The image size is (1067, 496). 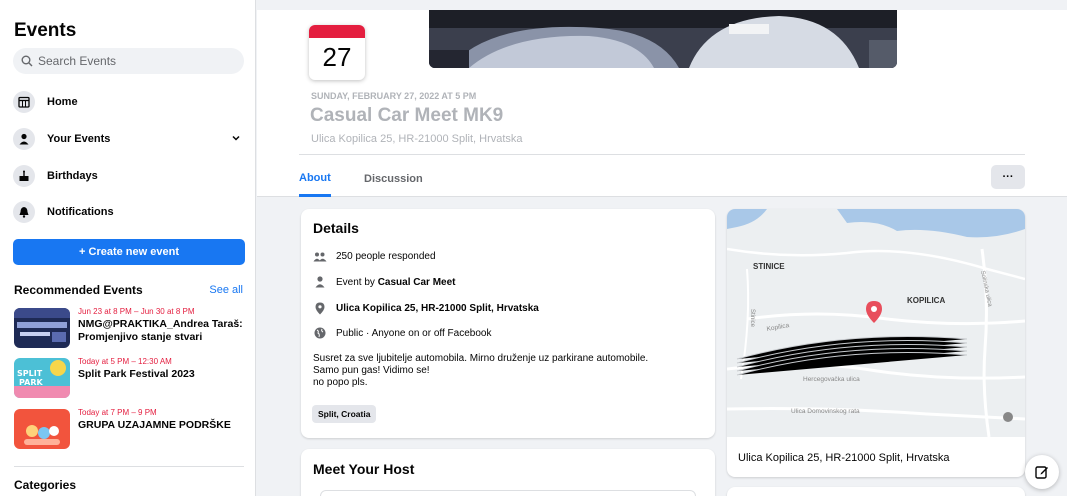 What do you see at coordinates (663, 39) in the screenshot?
I see `event-cover-photo` at bounding box center [663, 39].